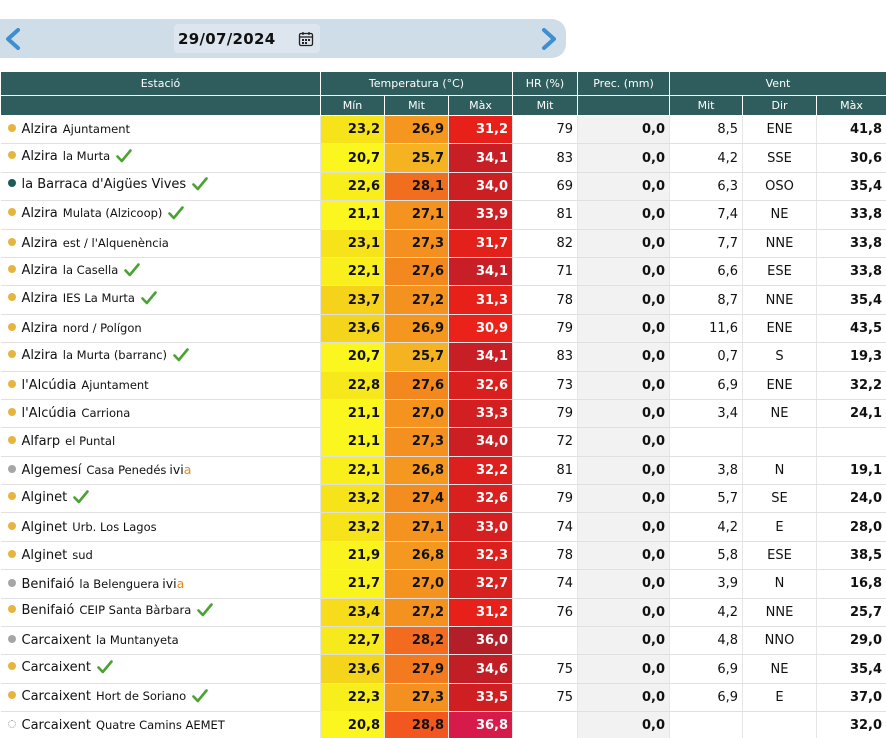 This screenshot has width=886, height=738. What do you see at coordinates (13, 39) in the screenshot?
I see `chevron-left-icon` at bounding box center [13, 39].